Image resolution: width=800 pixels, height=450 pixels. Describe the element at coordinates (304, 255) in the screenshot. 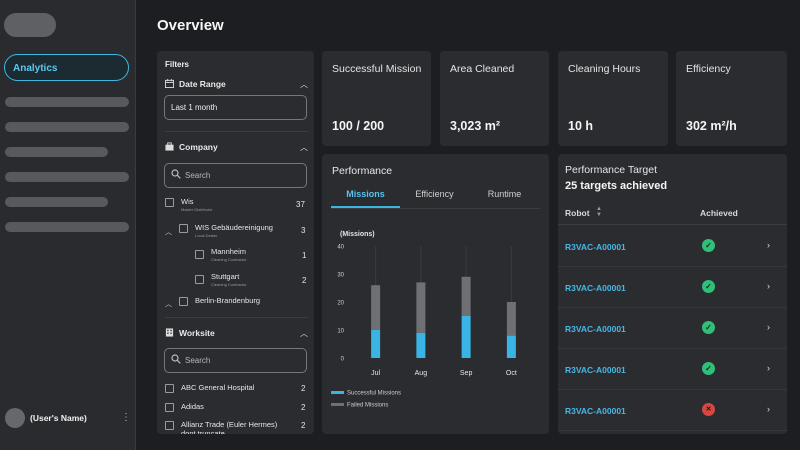

I see `company-count: 1` at that location.